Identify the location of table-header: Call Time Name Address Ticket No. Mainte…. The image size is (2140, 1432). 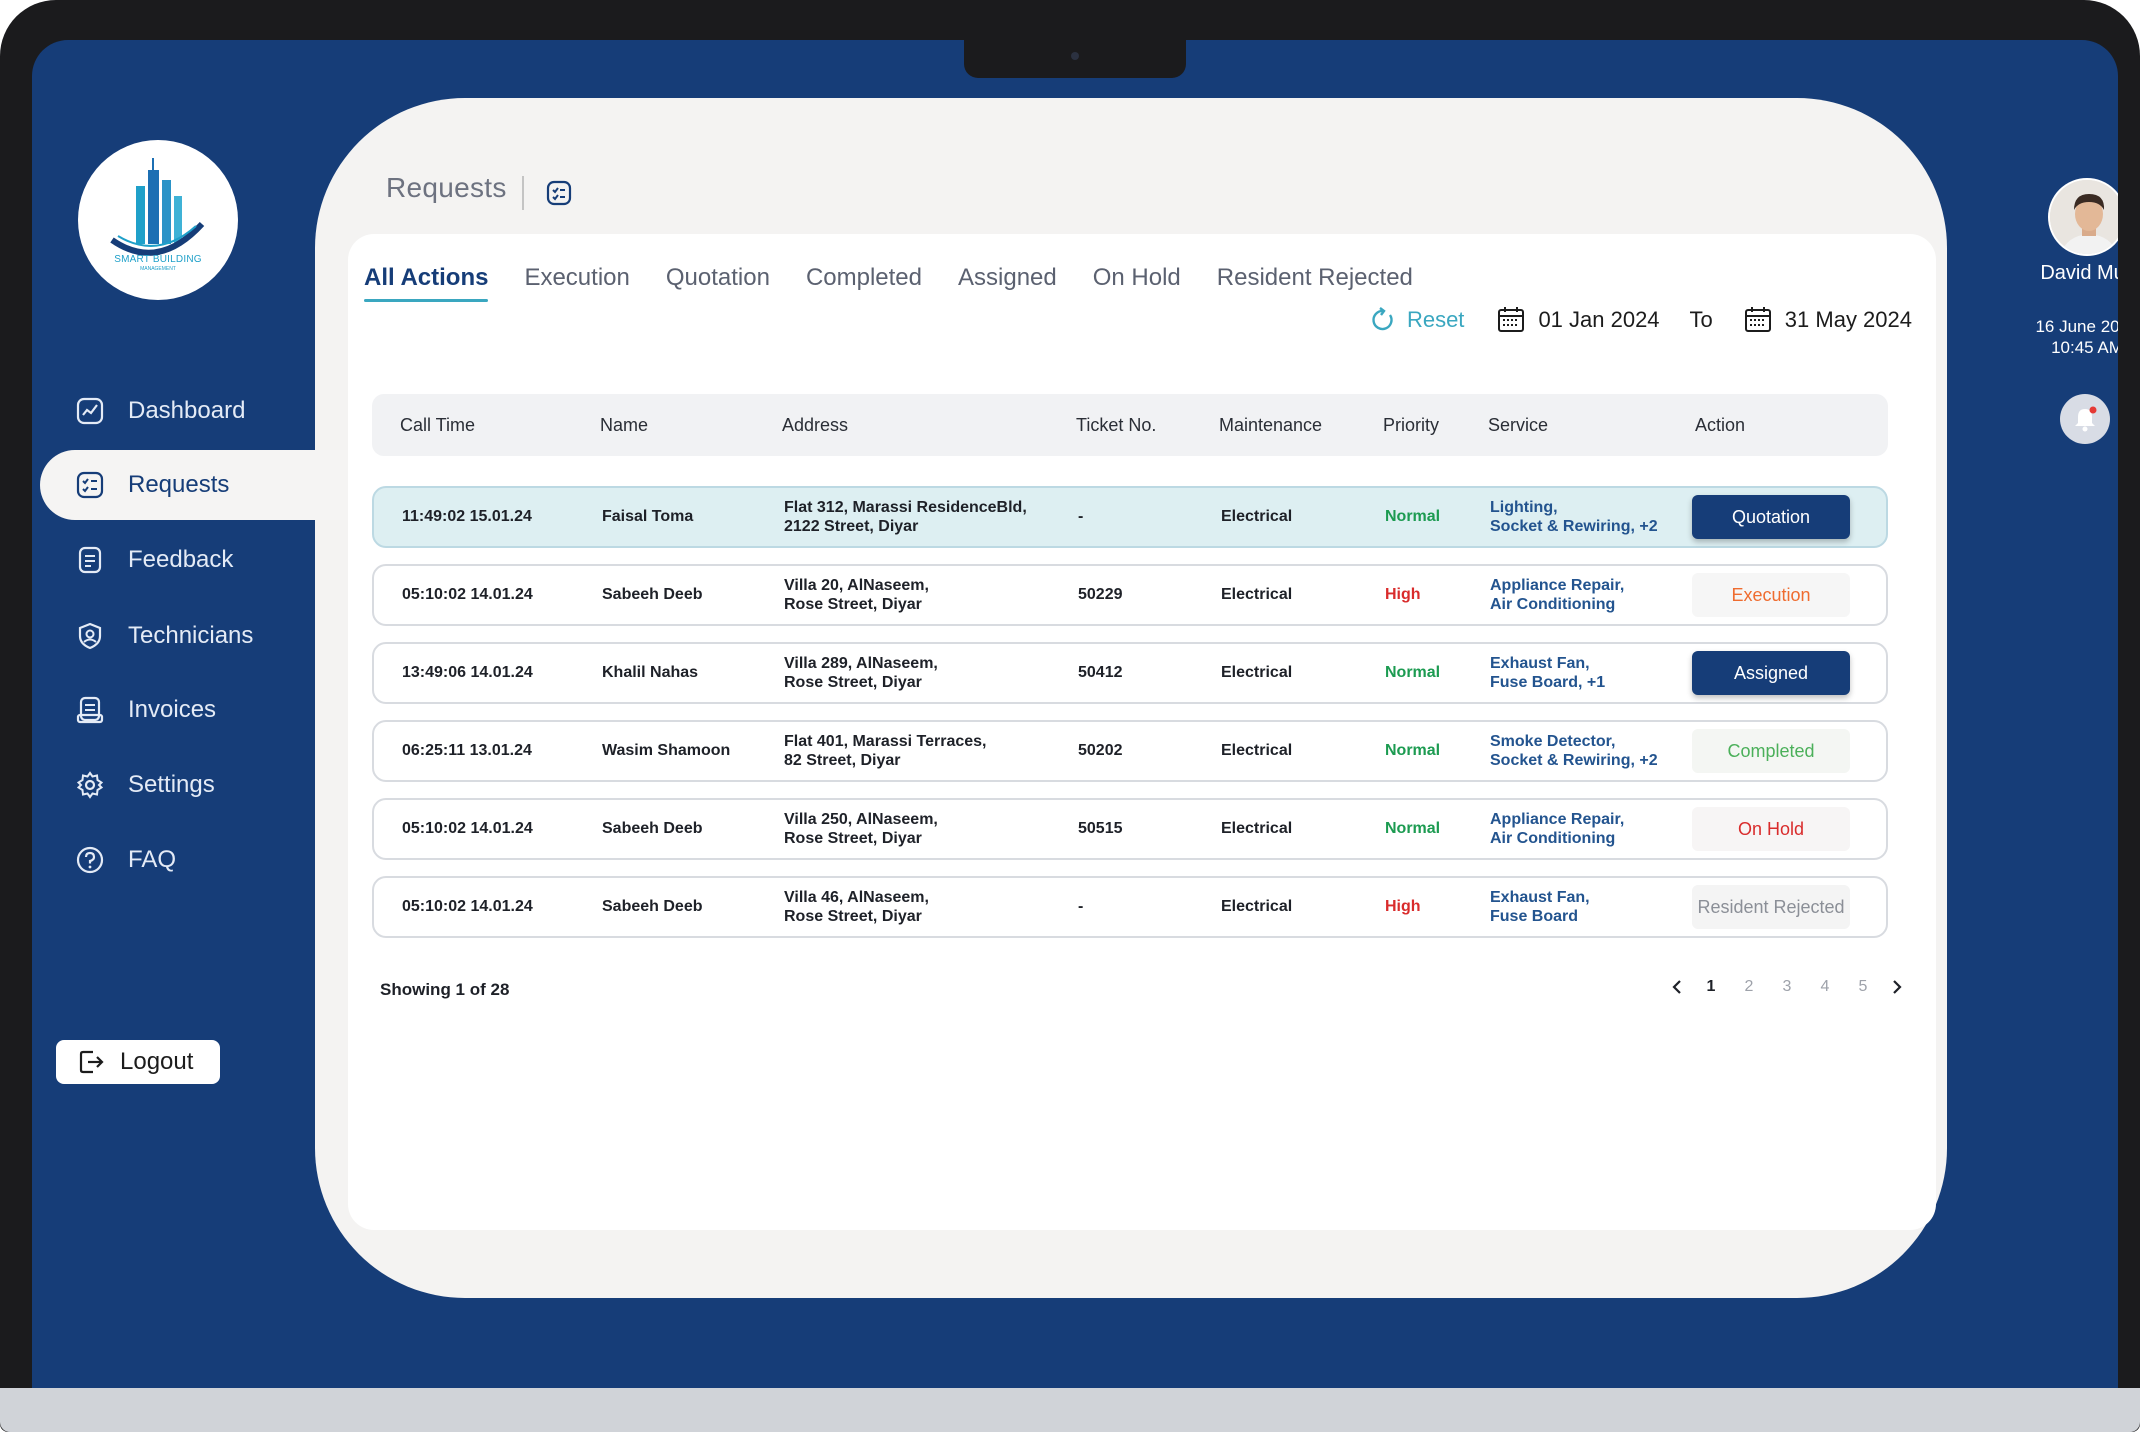
(1130, 425).